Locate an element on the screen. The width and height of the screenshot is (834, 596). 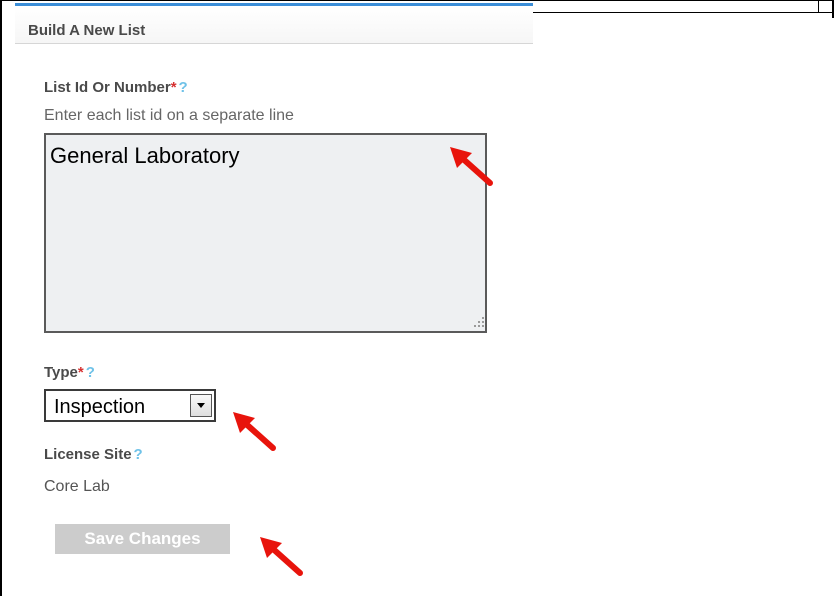
save-changes-button: Save Changes is located at coordinates (142, 539).